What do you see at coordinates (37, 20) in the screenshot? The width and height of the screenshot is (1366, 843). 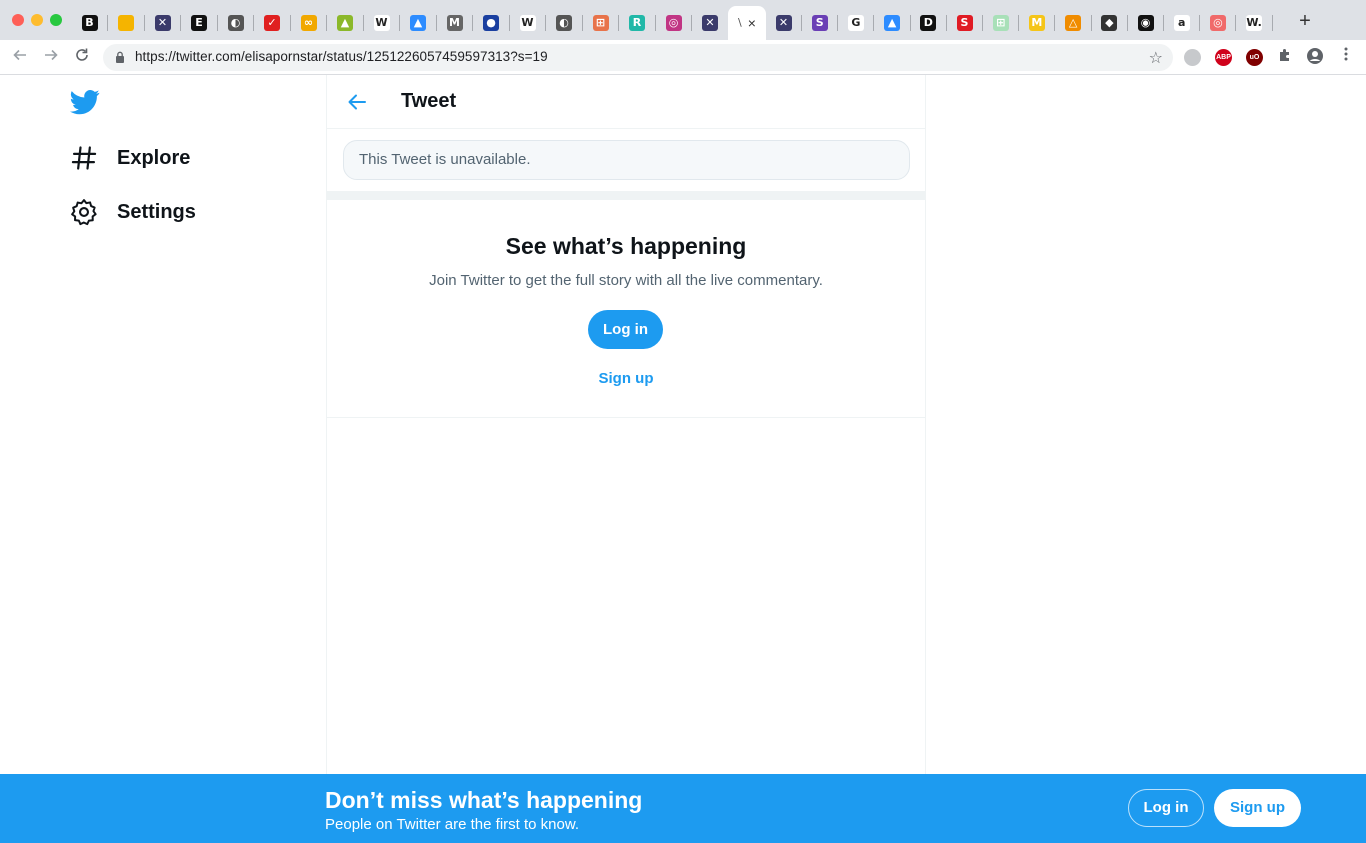 I see `minimize-window-button` at bounding box center [37, 20].